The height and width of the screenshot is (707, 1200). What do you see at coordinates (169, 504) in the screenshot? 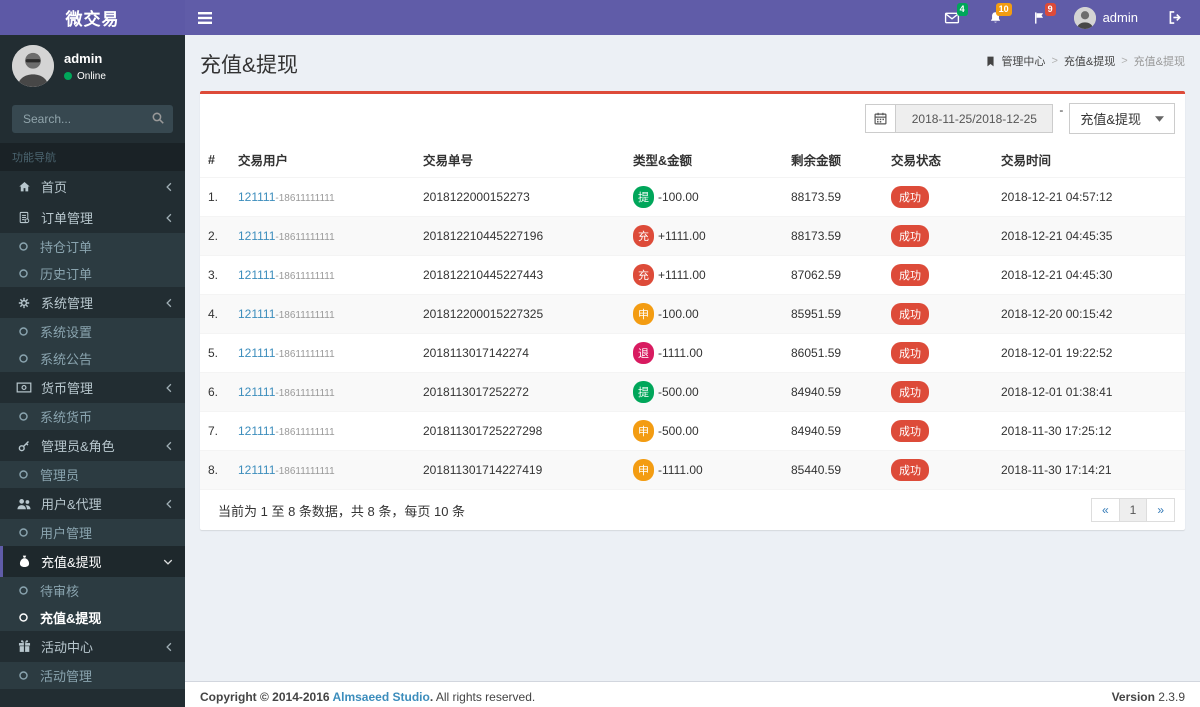
I see `chevron-left-icon` at bounding box center [169, 504].